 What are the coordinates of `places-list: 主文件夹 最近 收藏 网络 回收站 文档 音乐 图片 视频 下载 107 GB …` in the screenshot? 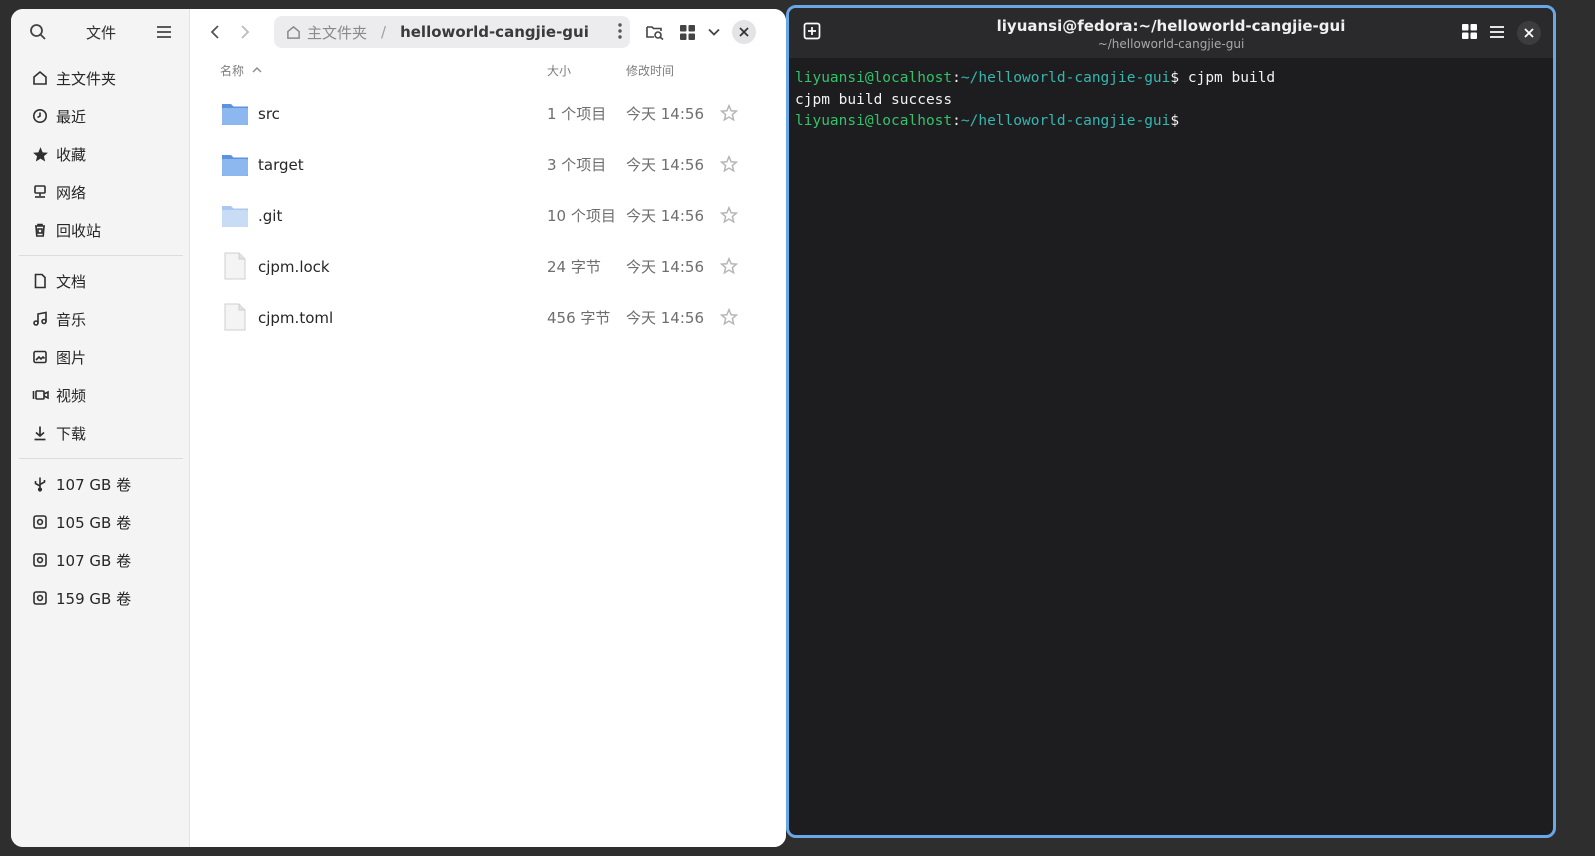 It's located at (100, 336).